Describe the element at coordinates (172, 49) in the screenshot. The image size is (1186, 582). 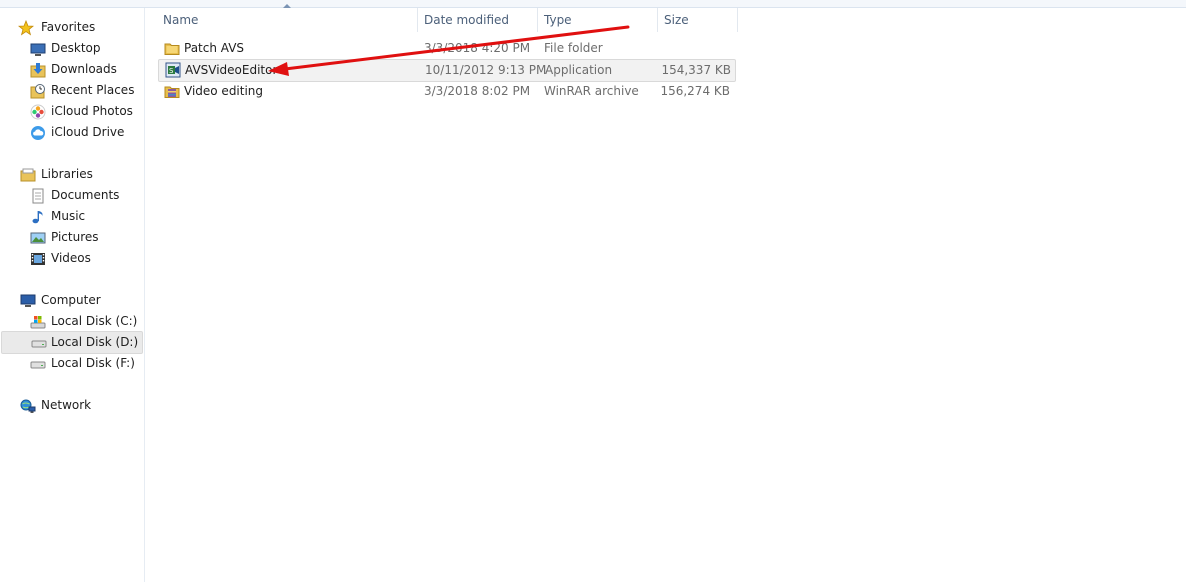
I see `folder-icon` at that location.